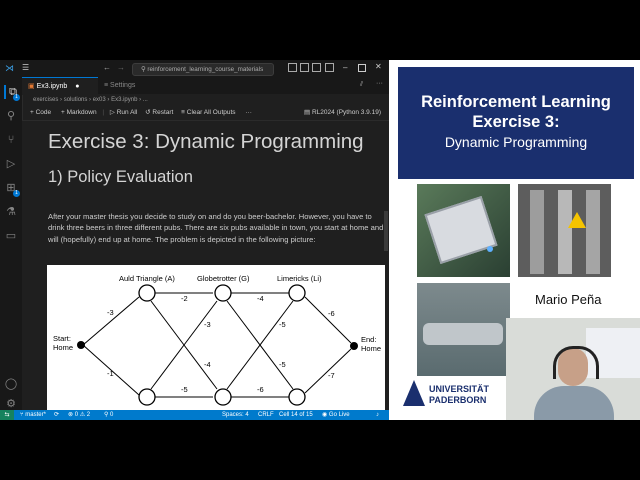  I want to click on label-start-line2: Home, so click(63, 347).